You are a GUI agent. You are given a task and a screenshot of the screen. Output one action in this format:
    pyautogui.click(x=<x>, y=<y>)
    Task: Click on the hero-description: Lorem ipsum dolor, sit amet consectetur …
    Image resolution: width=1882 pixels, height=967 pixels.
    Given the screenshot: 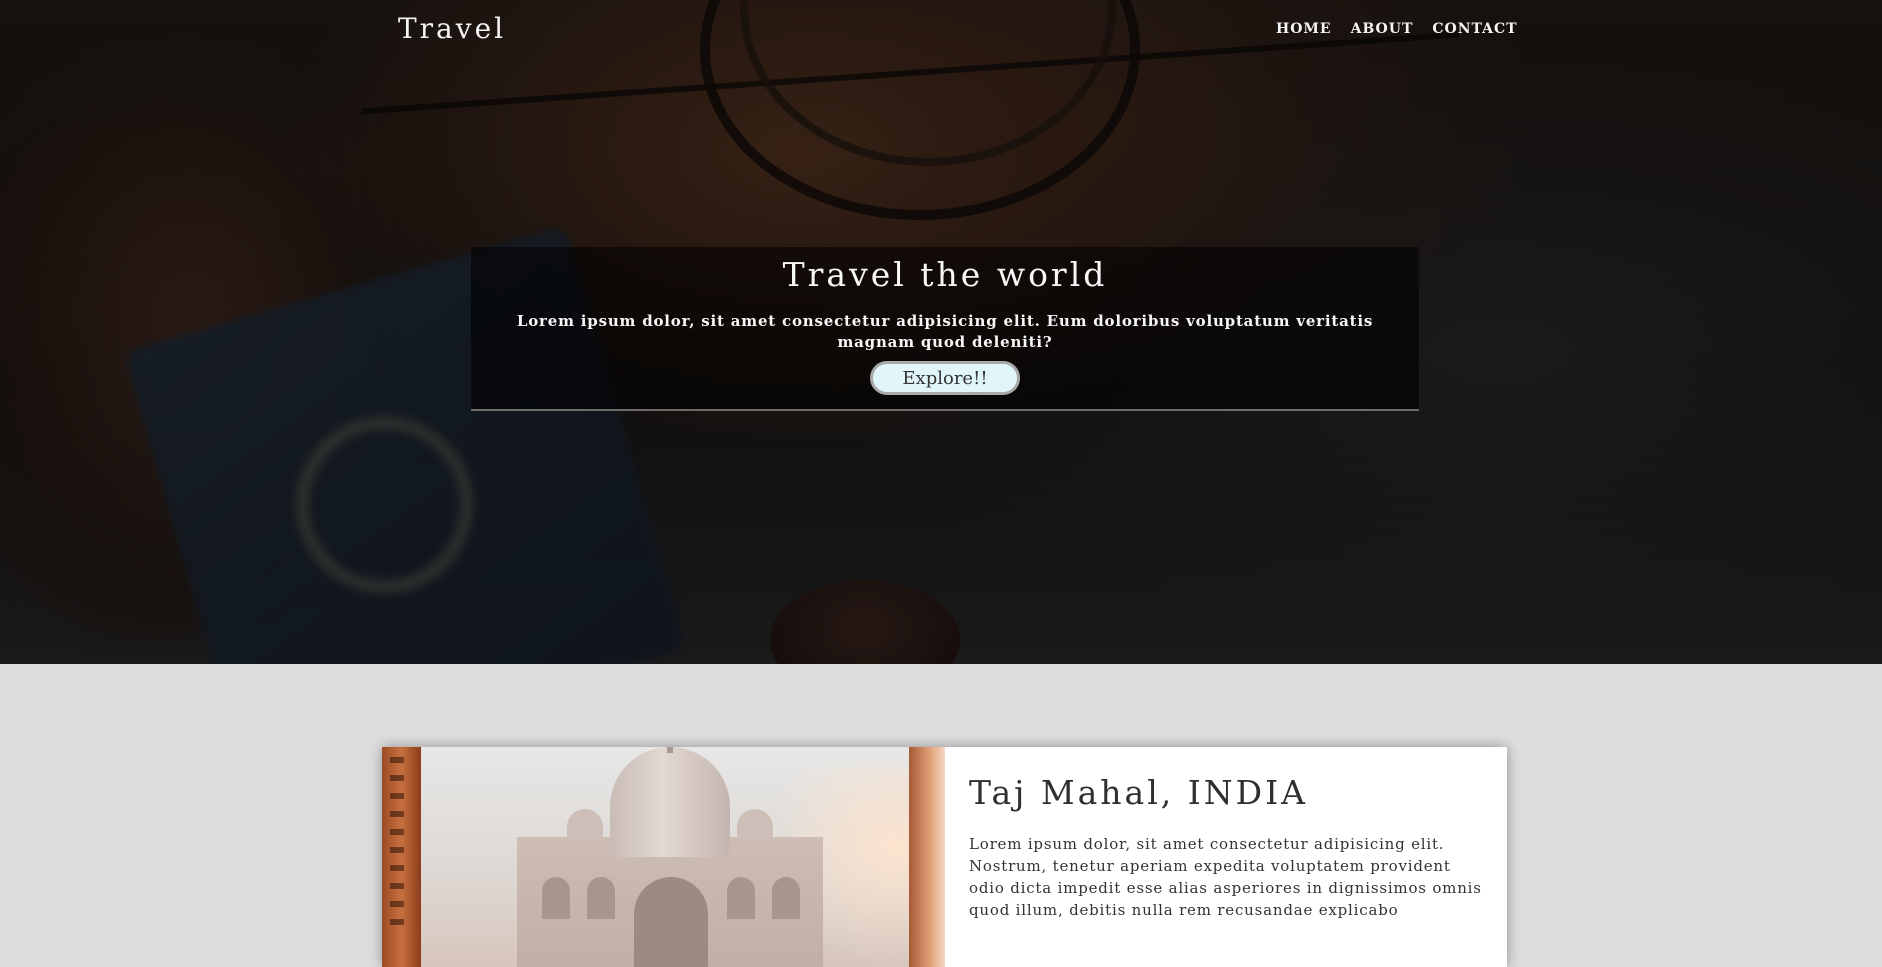 What is the action you would take?
    pyautogui.click(x=945, y=331)
    